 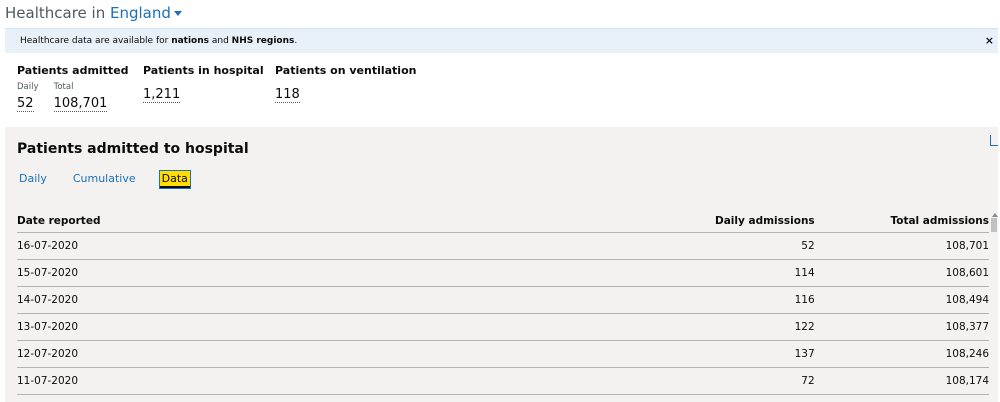 What do you see at coordinates (994, 215) in the screenshot?
I see `scroll-up-icon` at bounding box center [994, 215].